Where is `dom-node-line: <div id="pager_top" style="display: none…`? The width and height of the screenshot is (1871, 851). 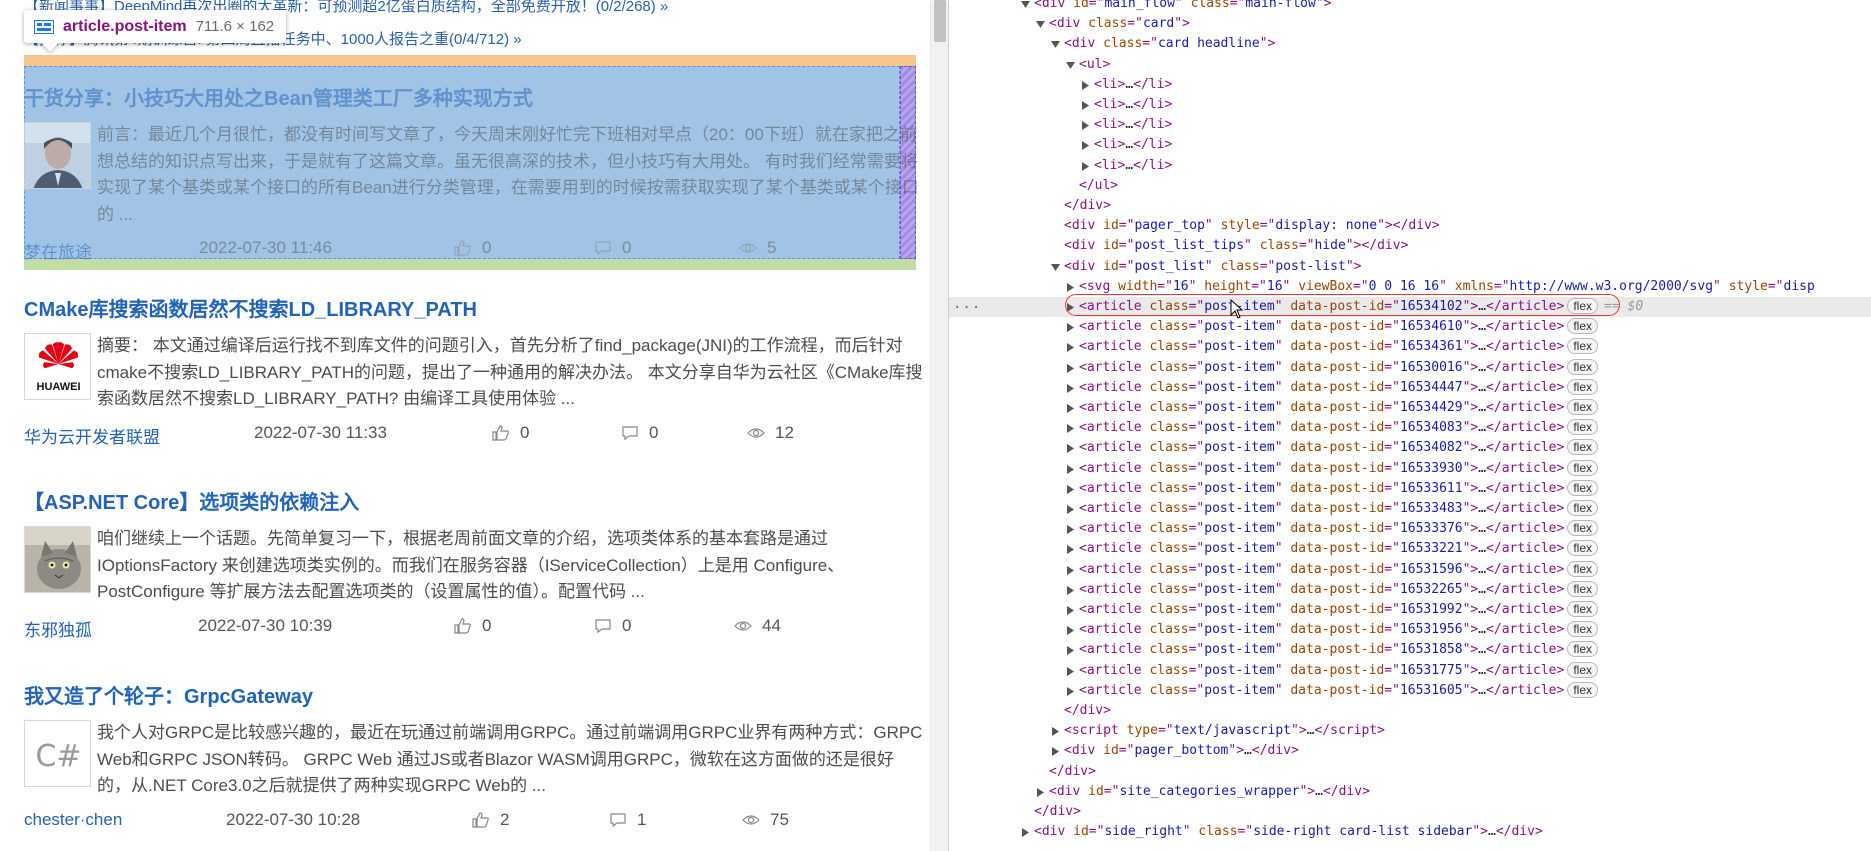 dom-node-line: <div id="pager_top" style="display: none… is located at coordinates (1410, 226).